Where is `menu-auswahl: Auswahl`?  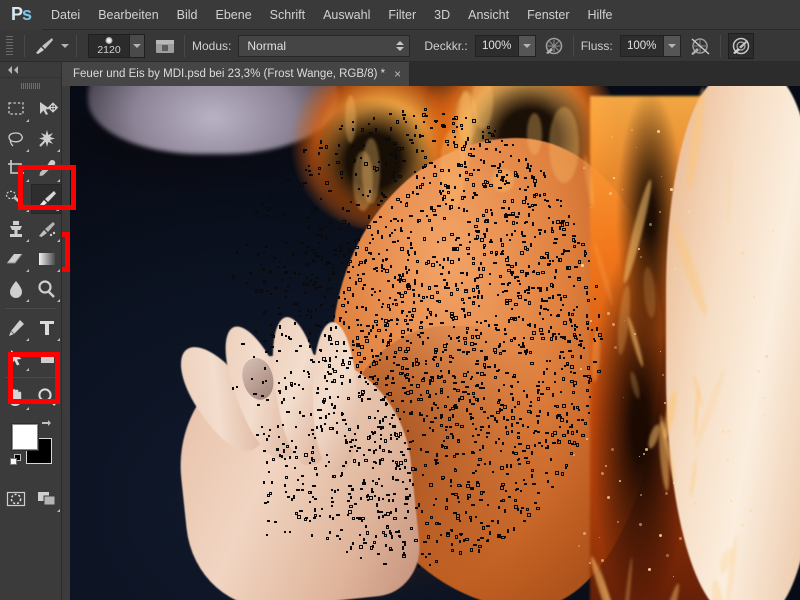
menu-auswahl: Auswahl is located at coordinates (346, 15).